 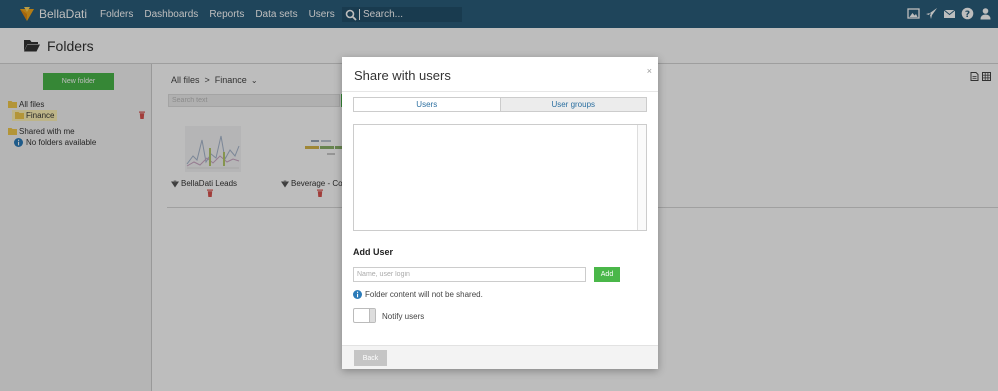 I want to click on add-user-heading: Add User, so click(x=373, y=252).